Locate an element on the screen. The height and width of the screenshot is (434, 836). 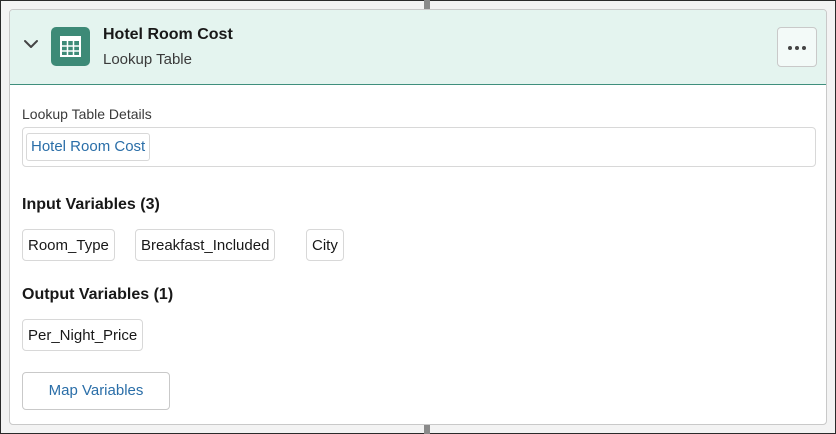
input-variable-pill: Breakfast_Included is located at coordinates (205, 245).